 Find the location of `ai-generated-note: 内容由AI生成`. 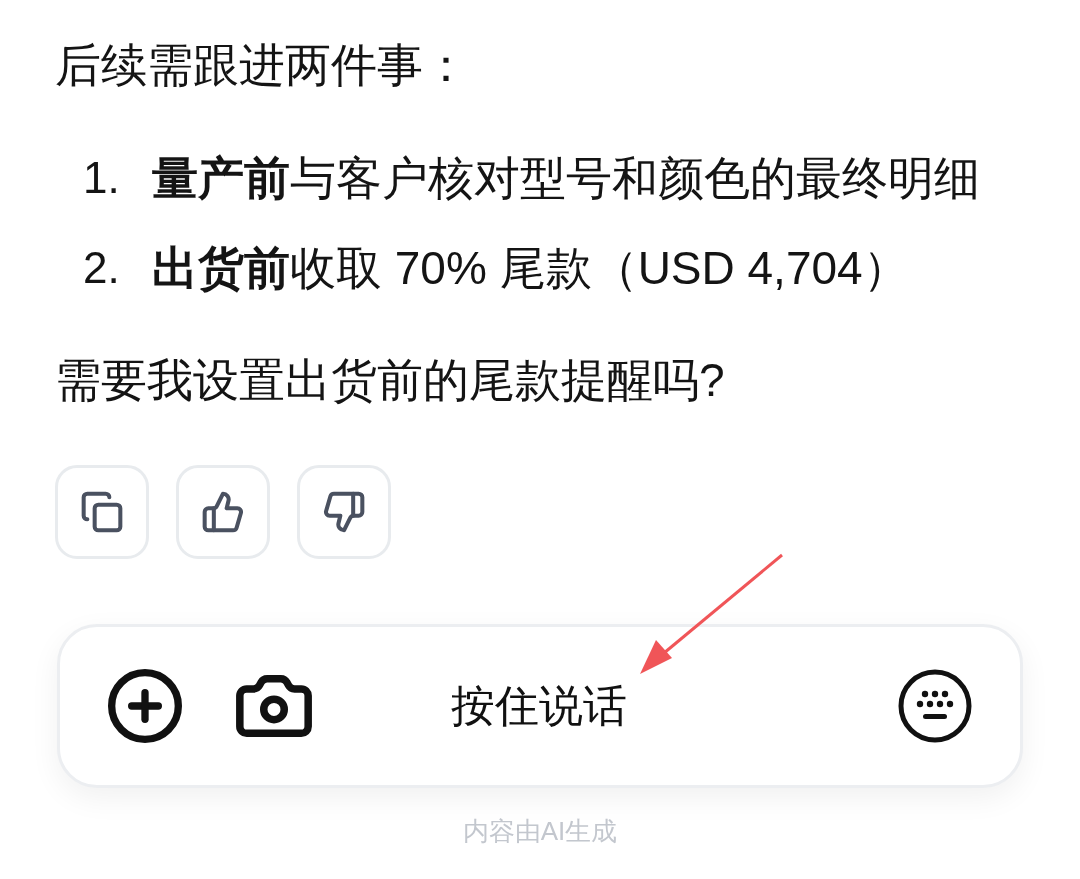

ai-generated-note: 内容由AI生成 is located at coordinates (540, 831).